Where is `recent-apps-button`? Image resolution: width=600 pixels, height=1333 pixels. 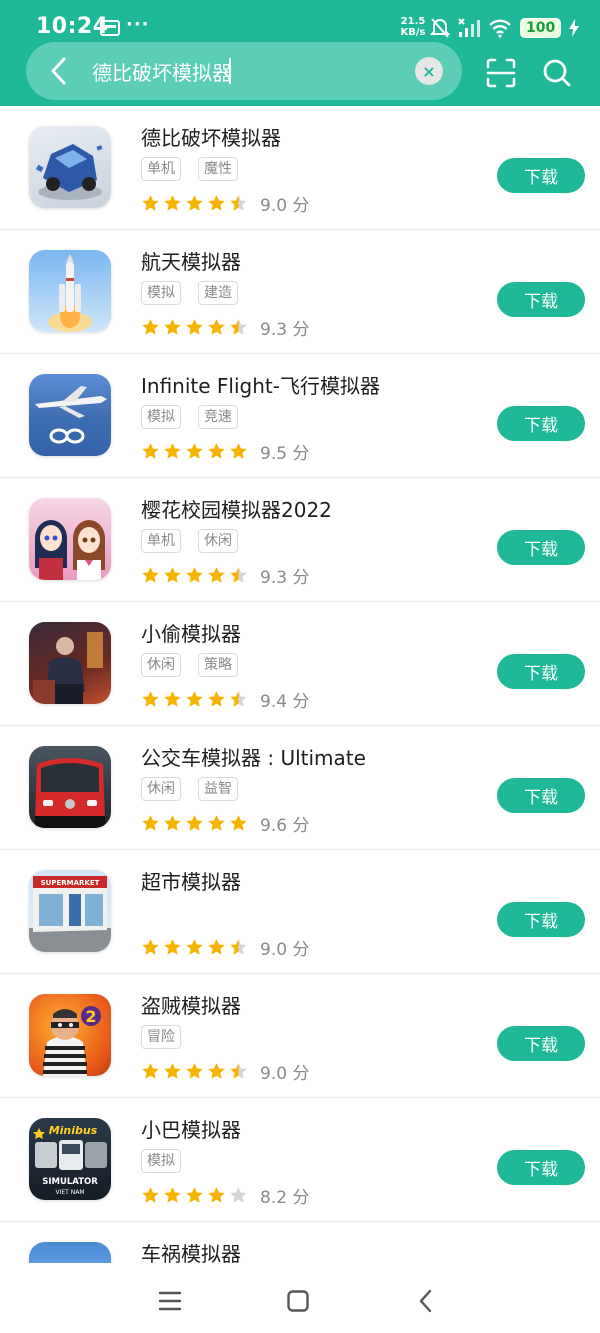 recent-apps-button is located at coordinates (170, 1301).